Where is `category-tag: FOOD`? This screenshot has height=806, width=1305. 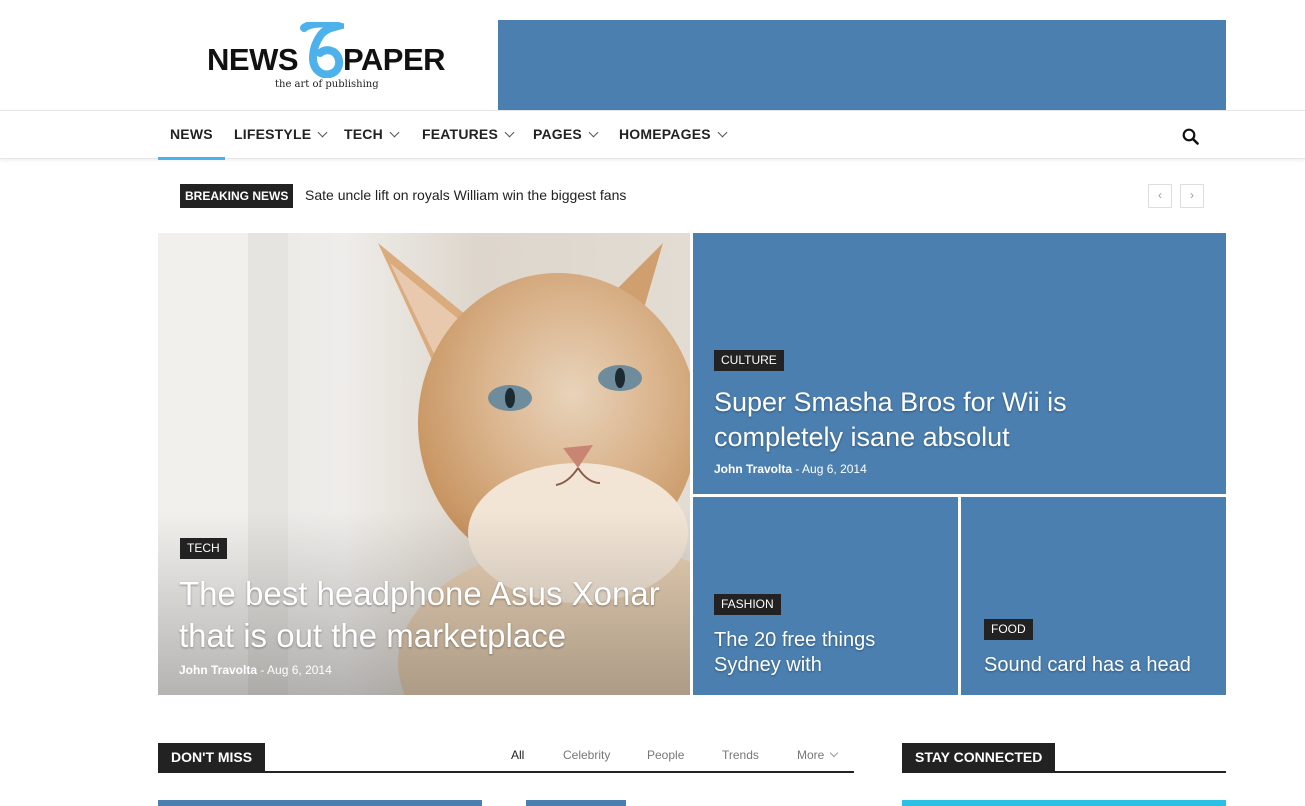
category-tag: FOOD is located at coordinates (1008, 629).